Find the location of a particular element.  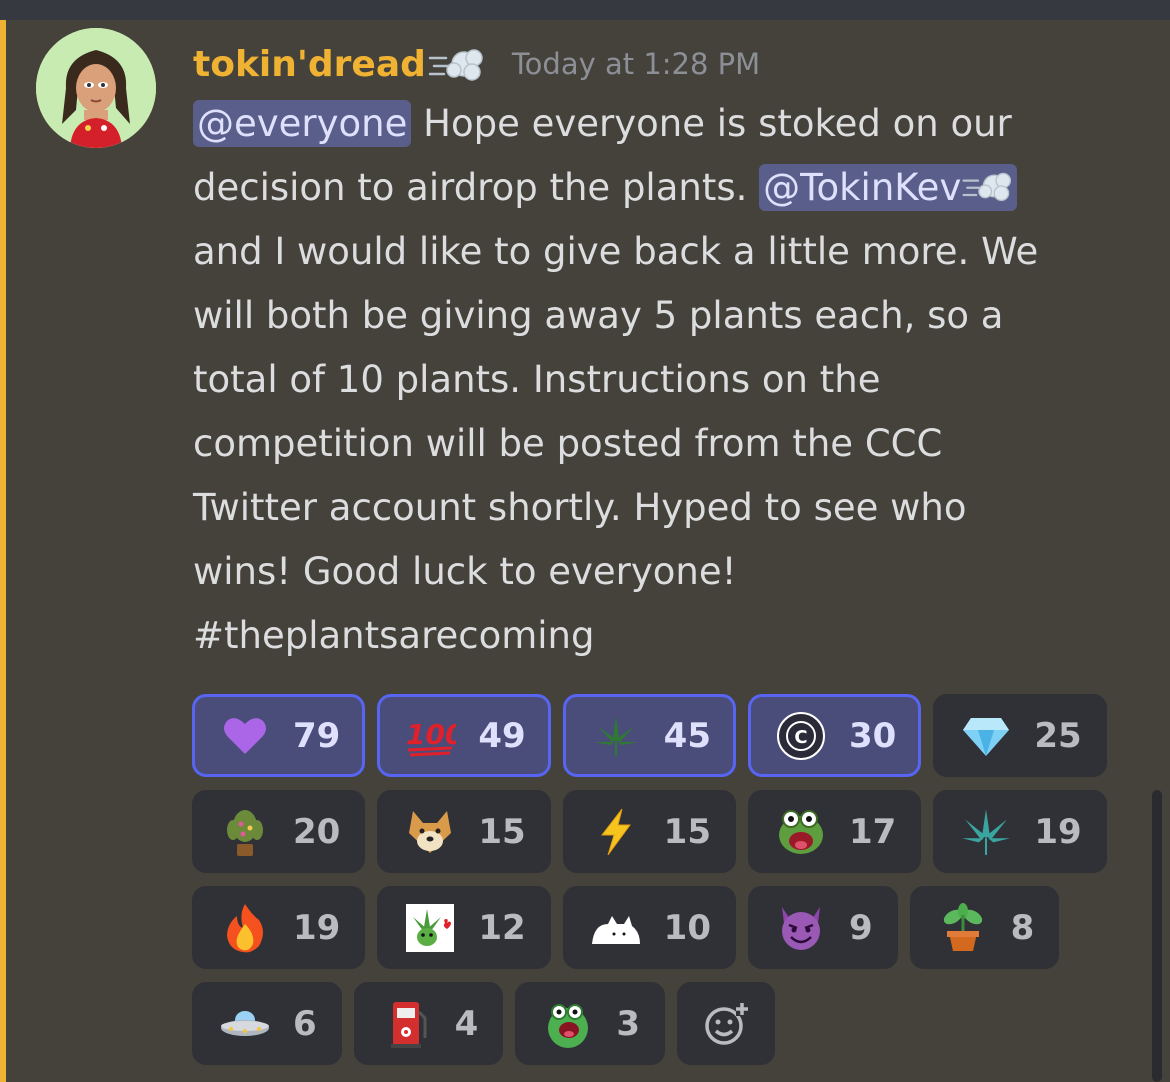

lightning-icon is located at coordinates (616, 832).